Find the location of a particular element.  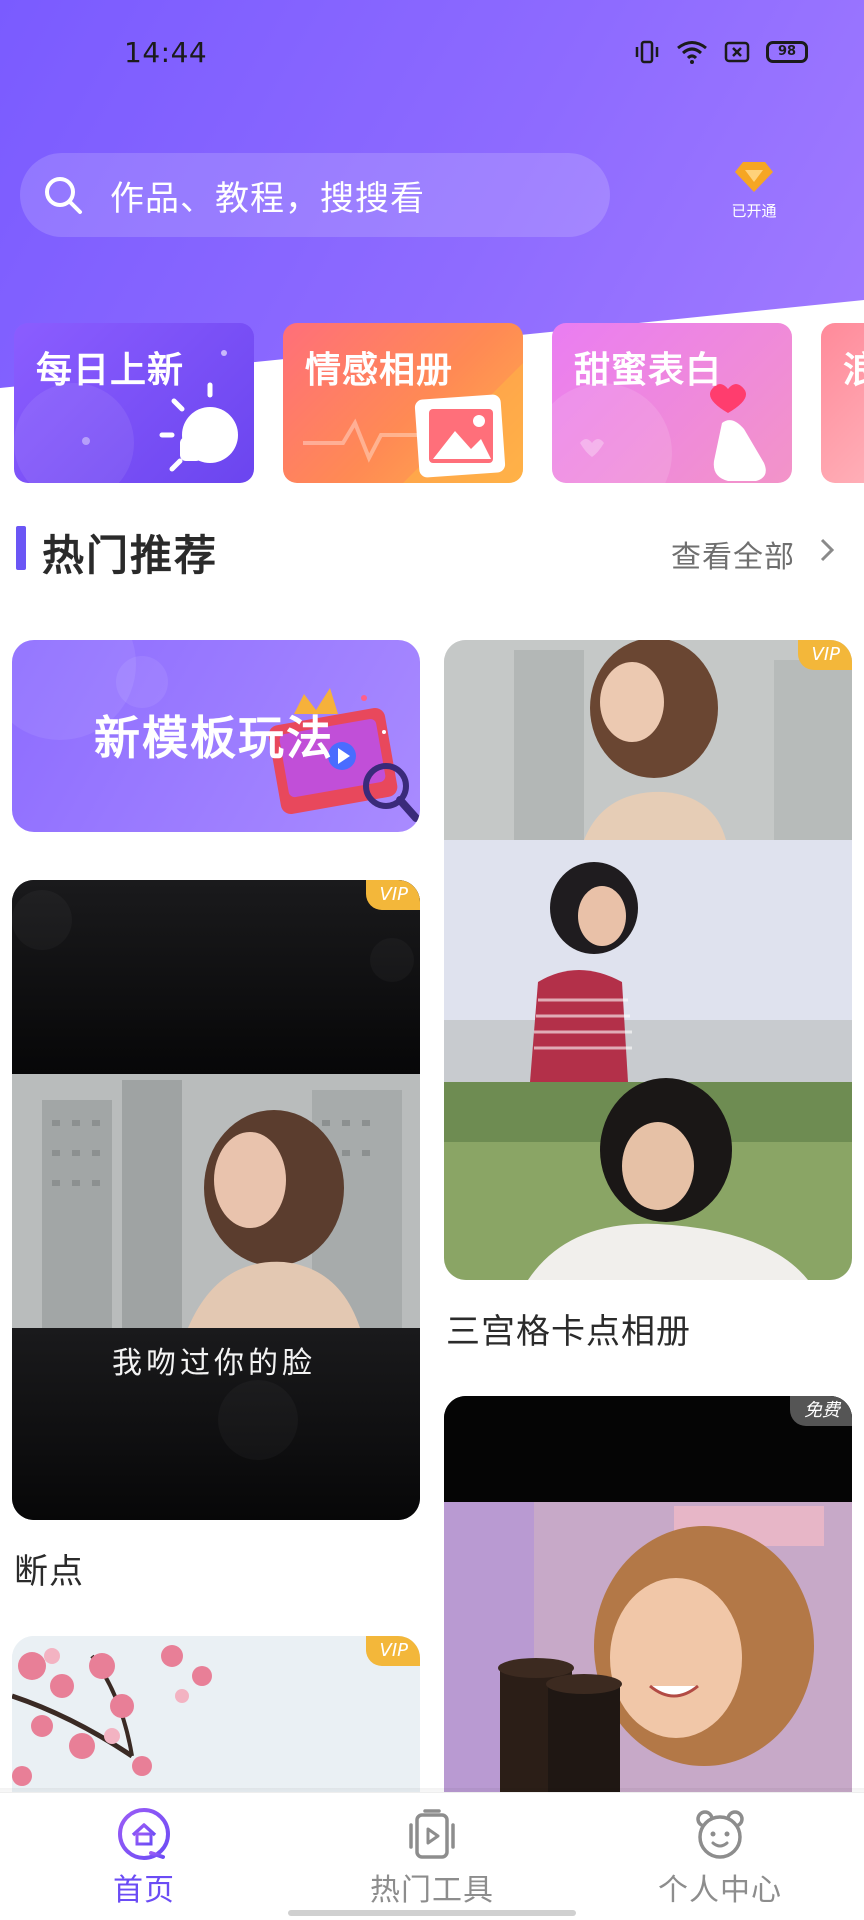

category-sweet-confession: 甜蜜表白 is located at coordinates (672, 403).